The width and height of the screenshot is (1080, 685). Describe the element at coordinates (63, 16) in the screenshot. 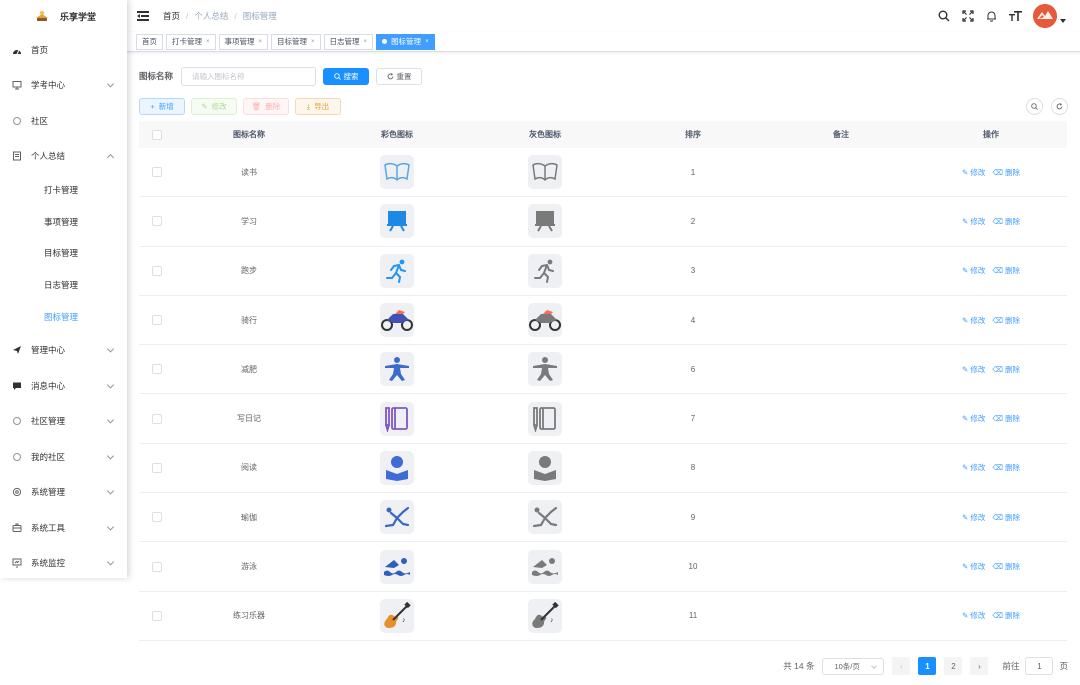

I see `logo: 乐享学堂` at that location.